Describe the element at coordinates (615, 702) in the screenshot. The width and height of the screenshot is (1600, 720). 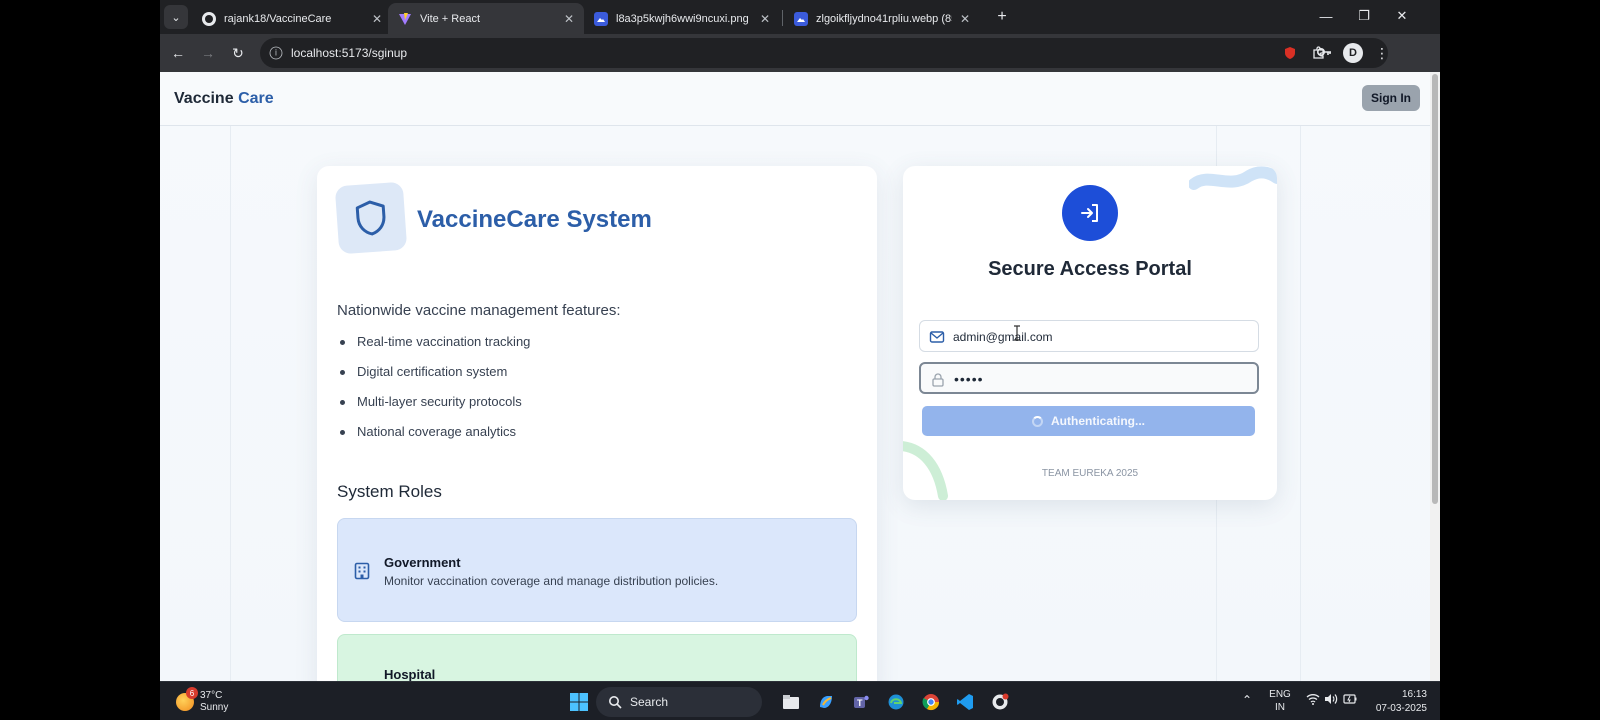
I see `search-icon` at that location.